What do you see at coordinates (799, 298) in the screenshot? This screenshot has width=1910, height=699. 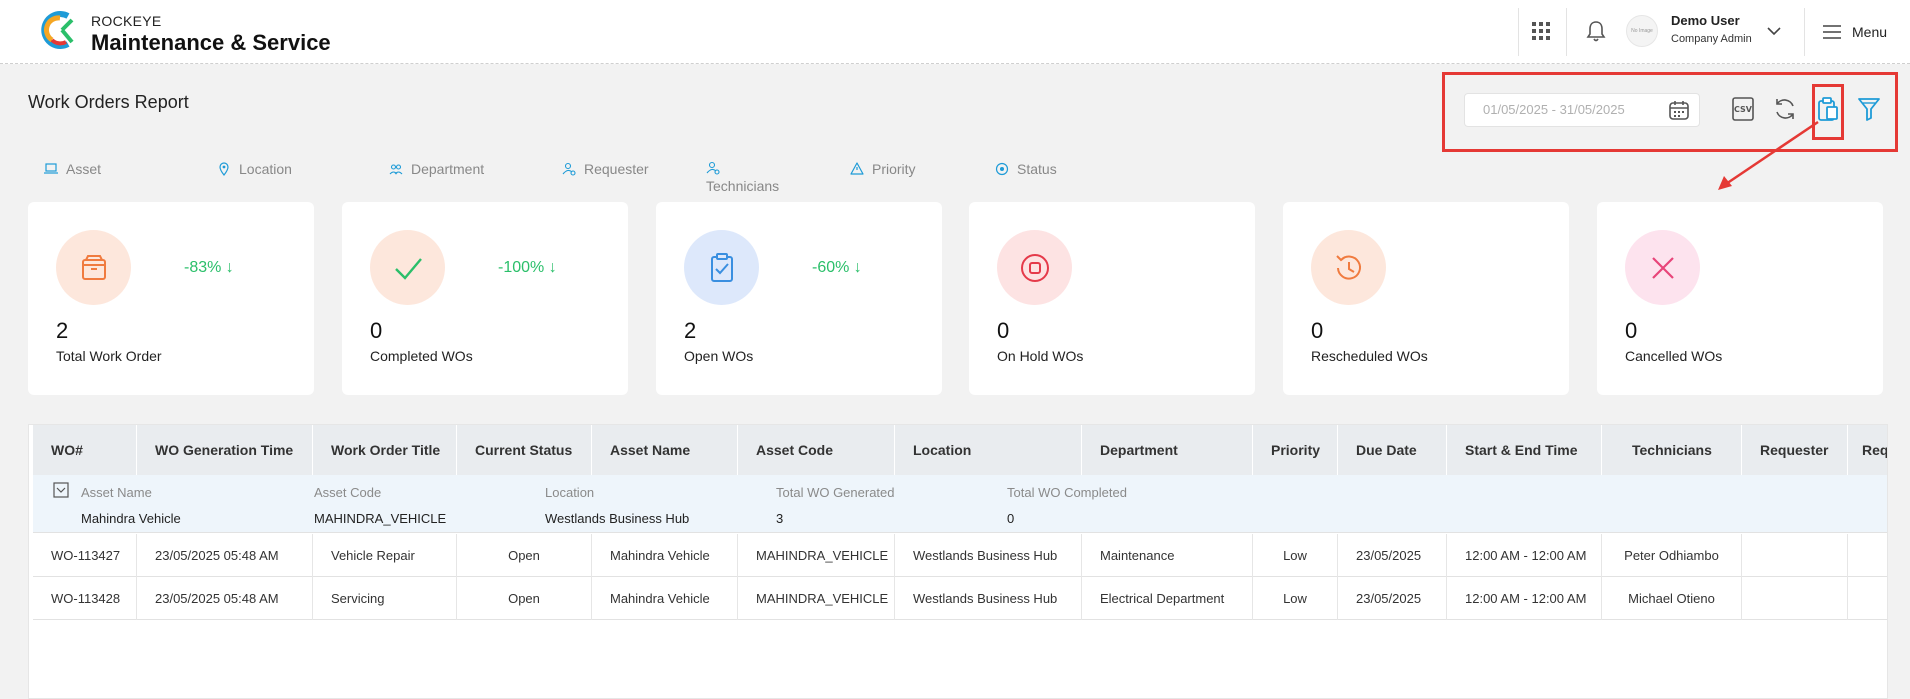 I see `stat-card-open: -60% ↓ 2 Open WOs` at bounding box center [799, 298].